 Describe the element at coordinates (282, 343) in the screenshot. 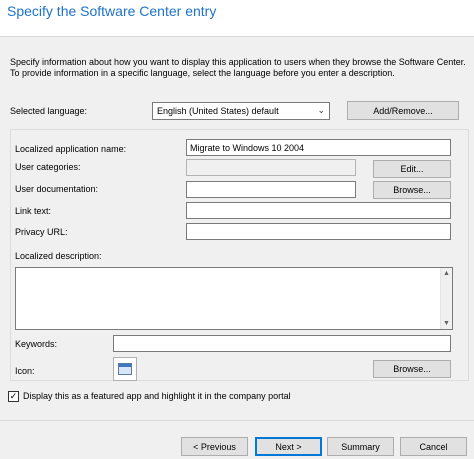

I see `keywords-input` at that location.